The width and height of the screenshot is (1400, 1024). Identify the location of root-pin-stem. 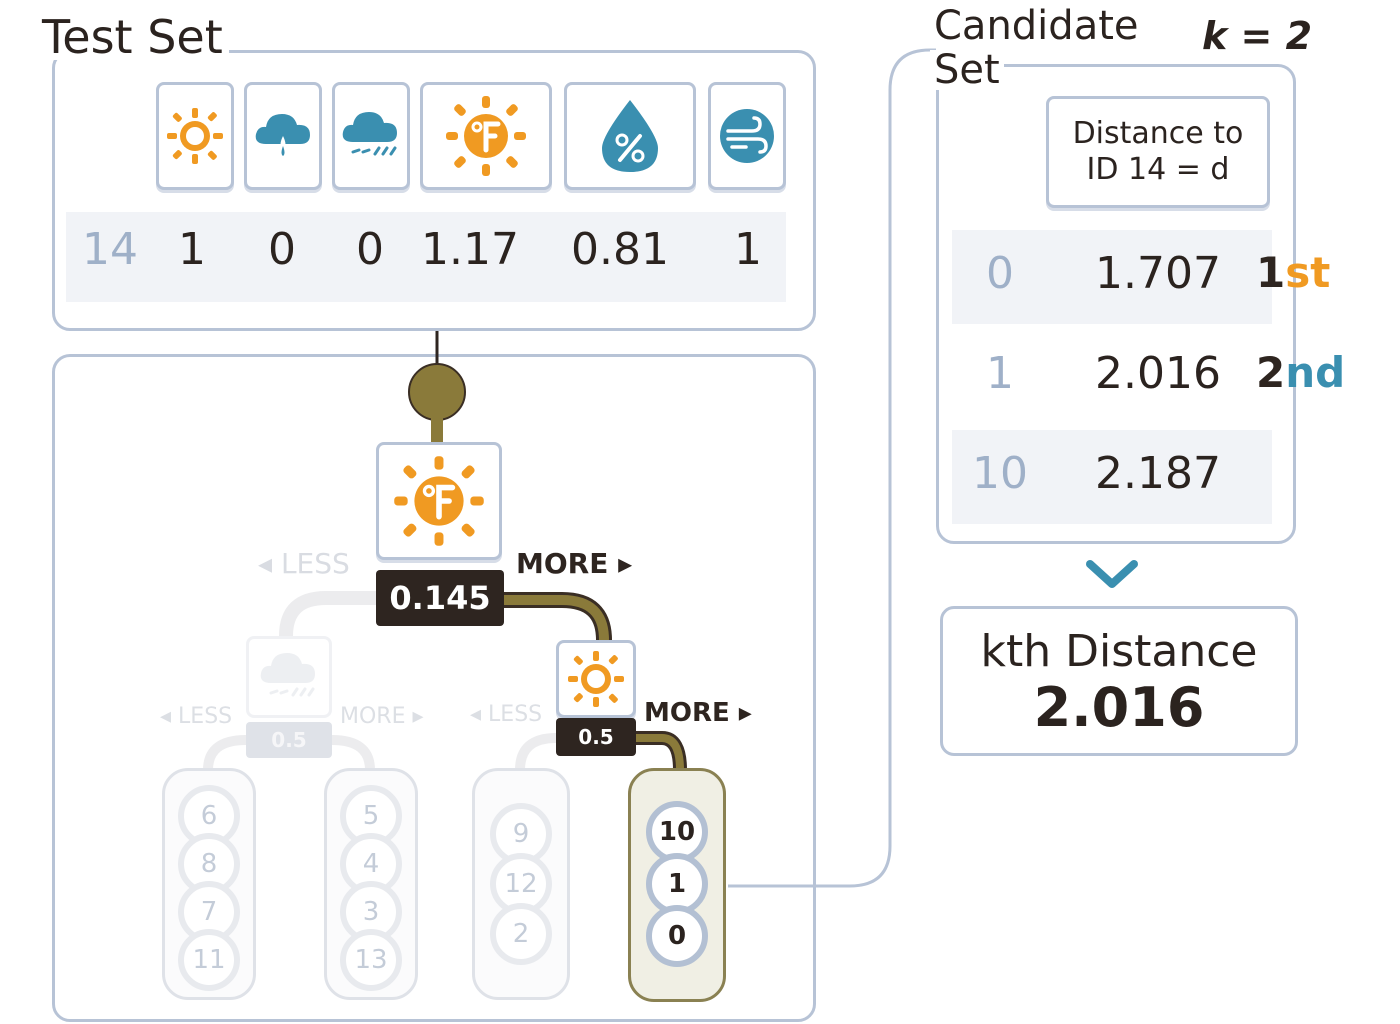
(437, 431).